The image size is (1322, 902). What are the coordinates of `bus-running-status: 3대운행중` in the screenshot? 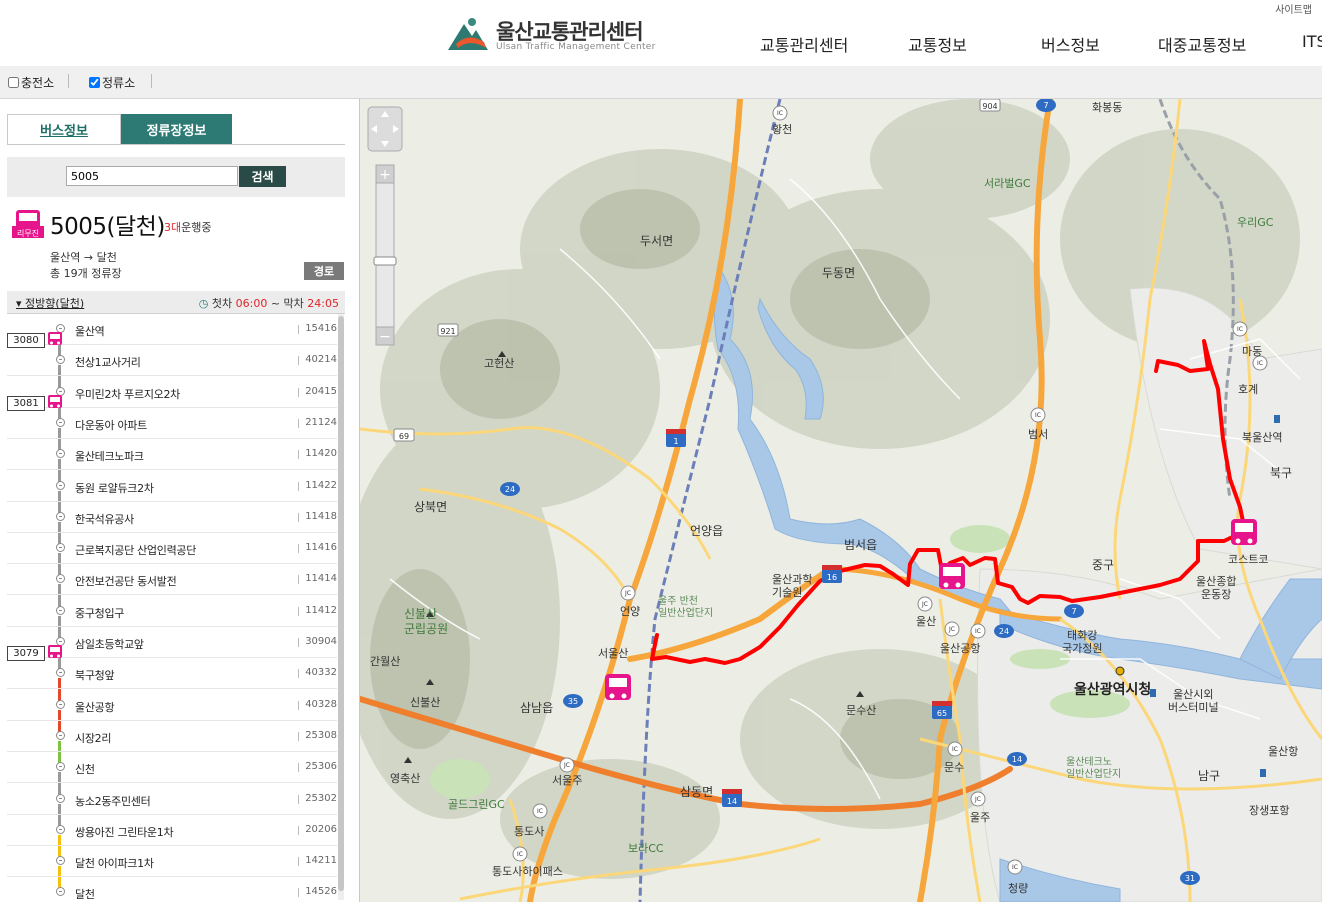 It's located at (188, 227).